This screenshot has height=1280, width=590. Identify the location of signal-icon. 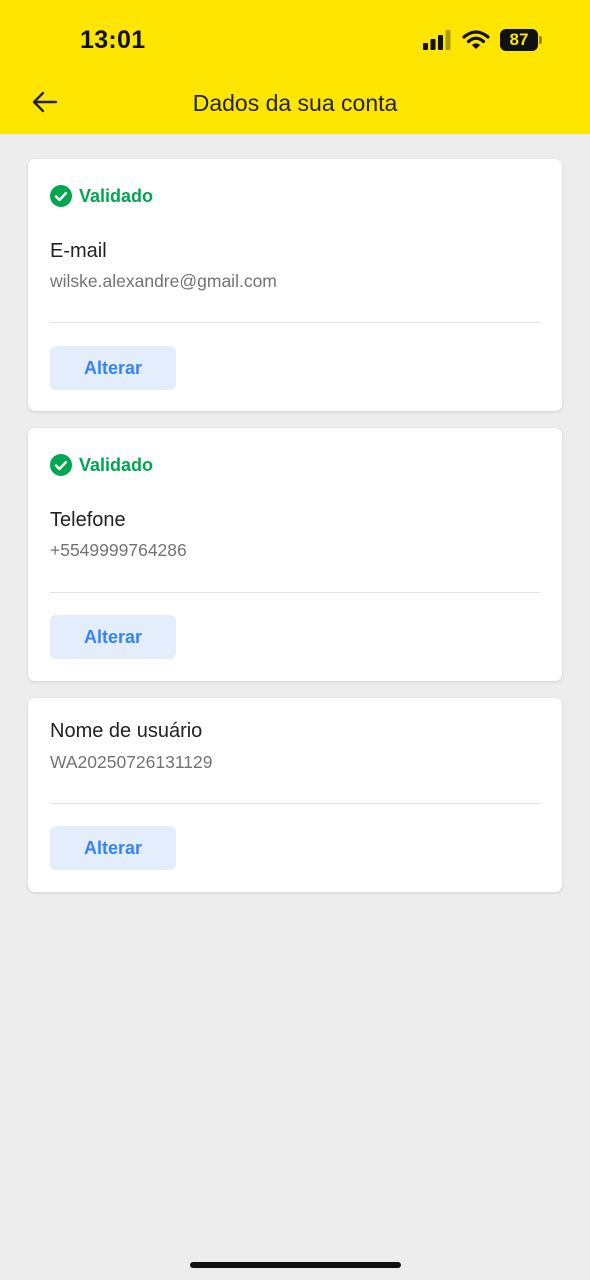
(437, 40).